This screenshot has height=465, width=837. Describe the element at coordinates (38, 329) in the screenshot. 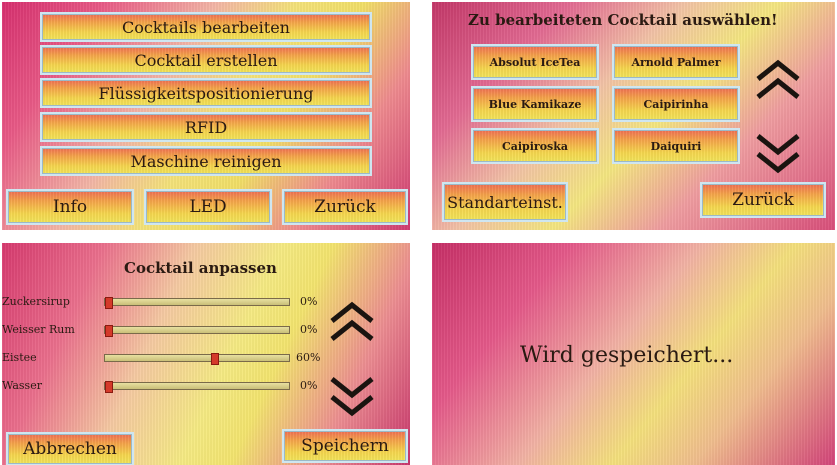

I see `slider-label: Weisser Rum` at that location.